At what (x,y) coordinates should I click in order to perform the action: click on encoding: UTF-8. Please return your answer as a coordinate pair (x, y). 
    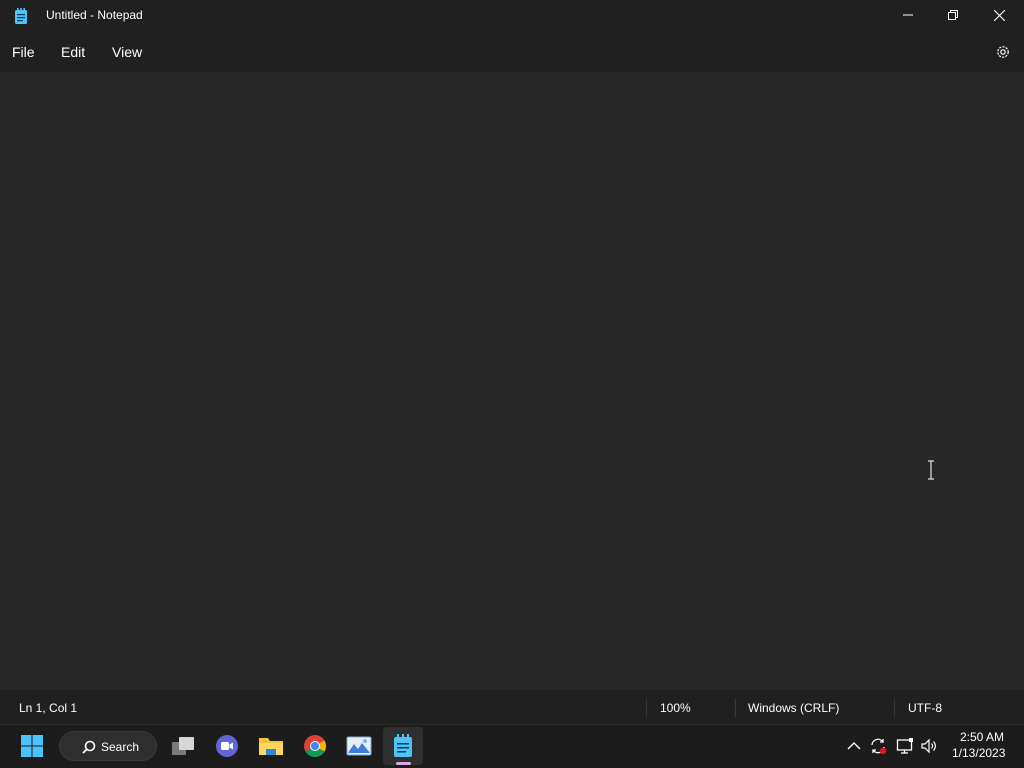
    Looking at the image, I should click on (925, 708).